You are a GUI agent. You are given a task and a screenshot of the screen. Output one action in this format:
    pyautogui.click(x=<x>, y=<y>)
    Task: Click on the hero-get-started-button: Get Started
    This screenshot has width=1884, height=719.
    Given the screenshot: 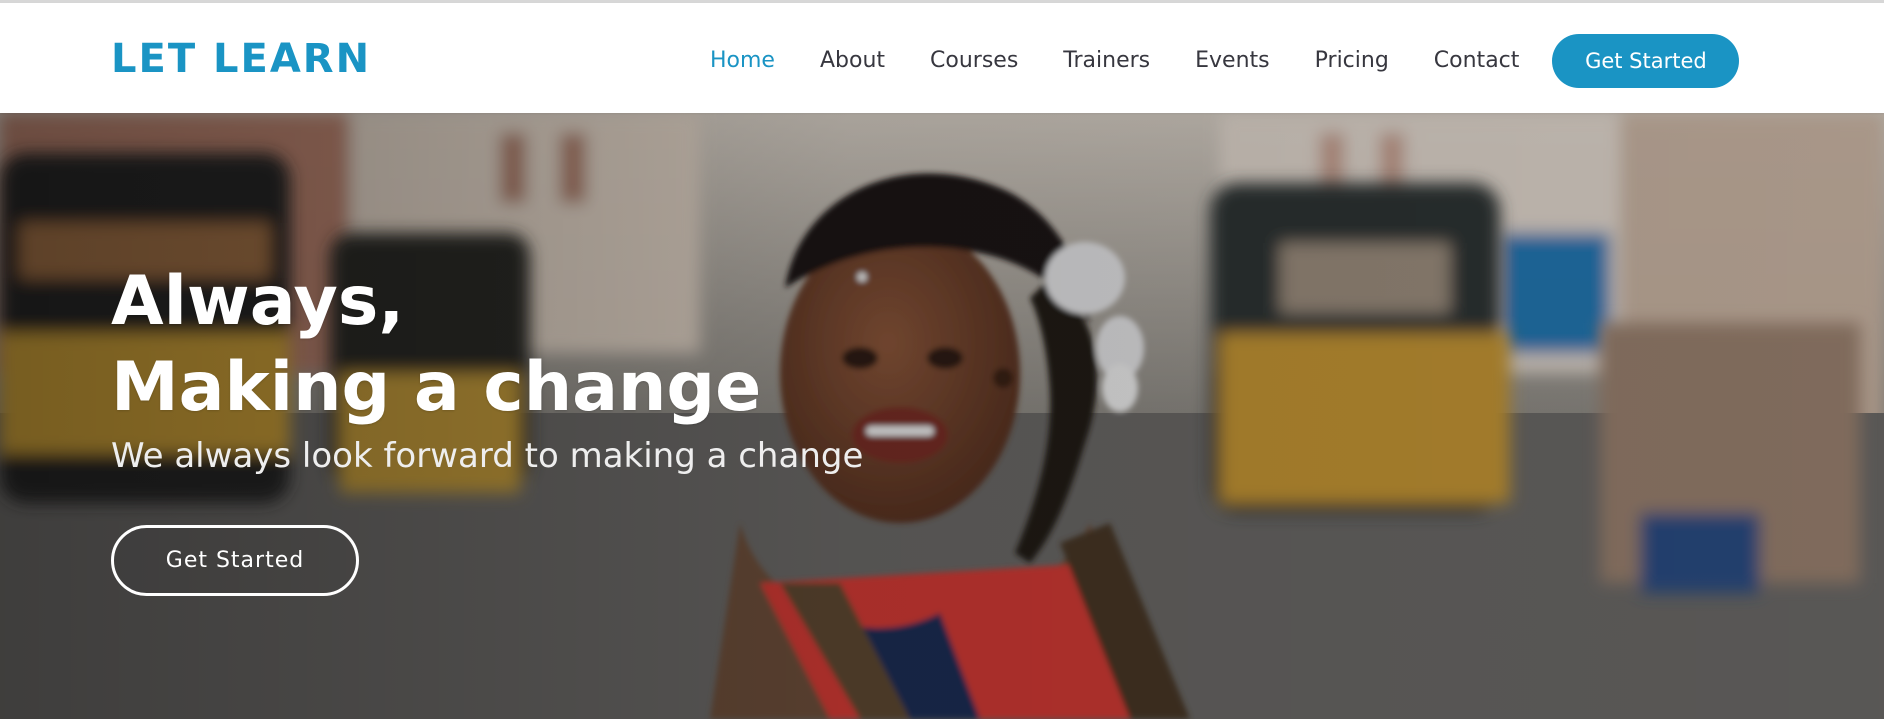 What is the action you would take?
    pyautogui.click(x=235, y=560)
    